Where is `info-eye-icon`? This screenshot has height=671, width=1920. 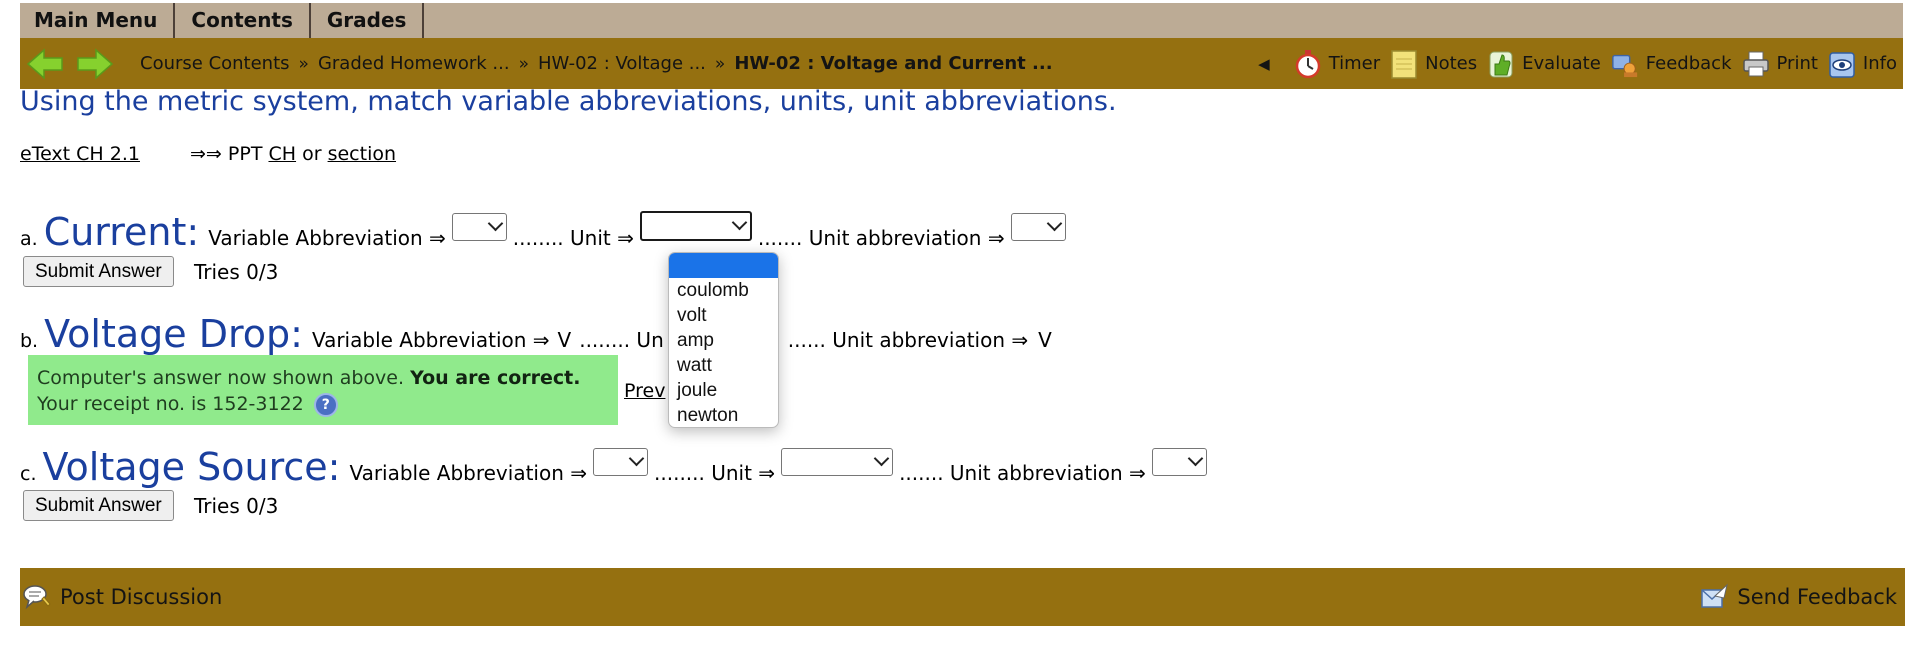
info-eye-icon is located at coordinates (1842, 64).